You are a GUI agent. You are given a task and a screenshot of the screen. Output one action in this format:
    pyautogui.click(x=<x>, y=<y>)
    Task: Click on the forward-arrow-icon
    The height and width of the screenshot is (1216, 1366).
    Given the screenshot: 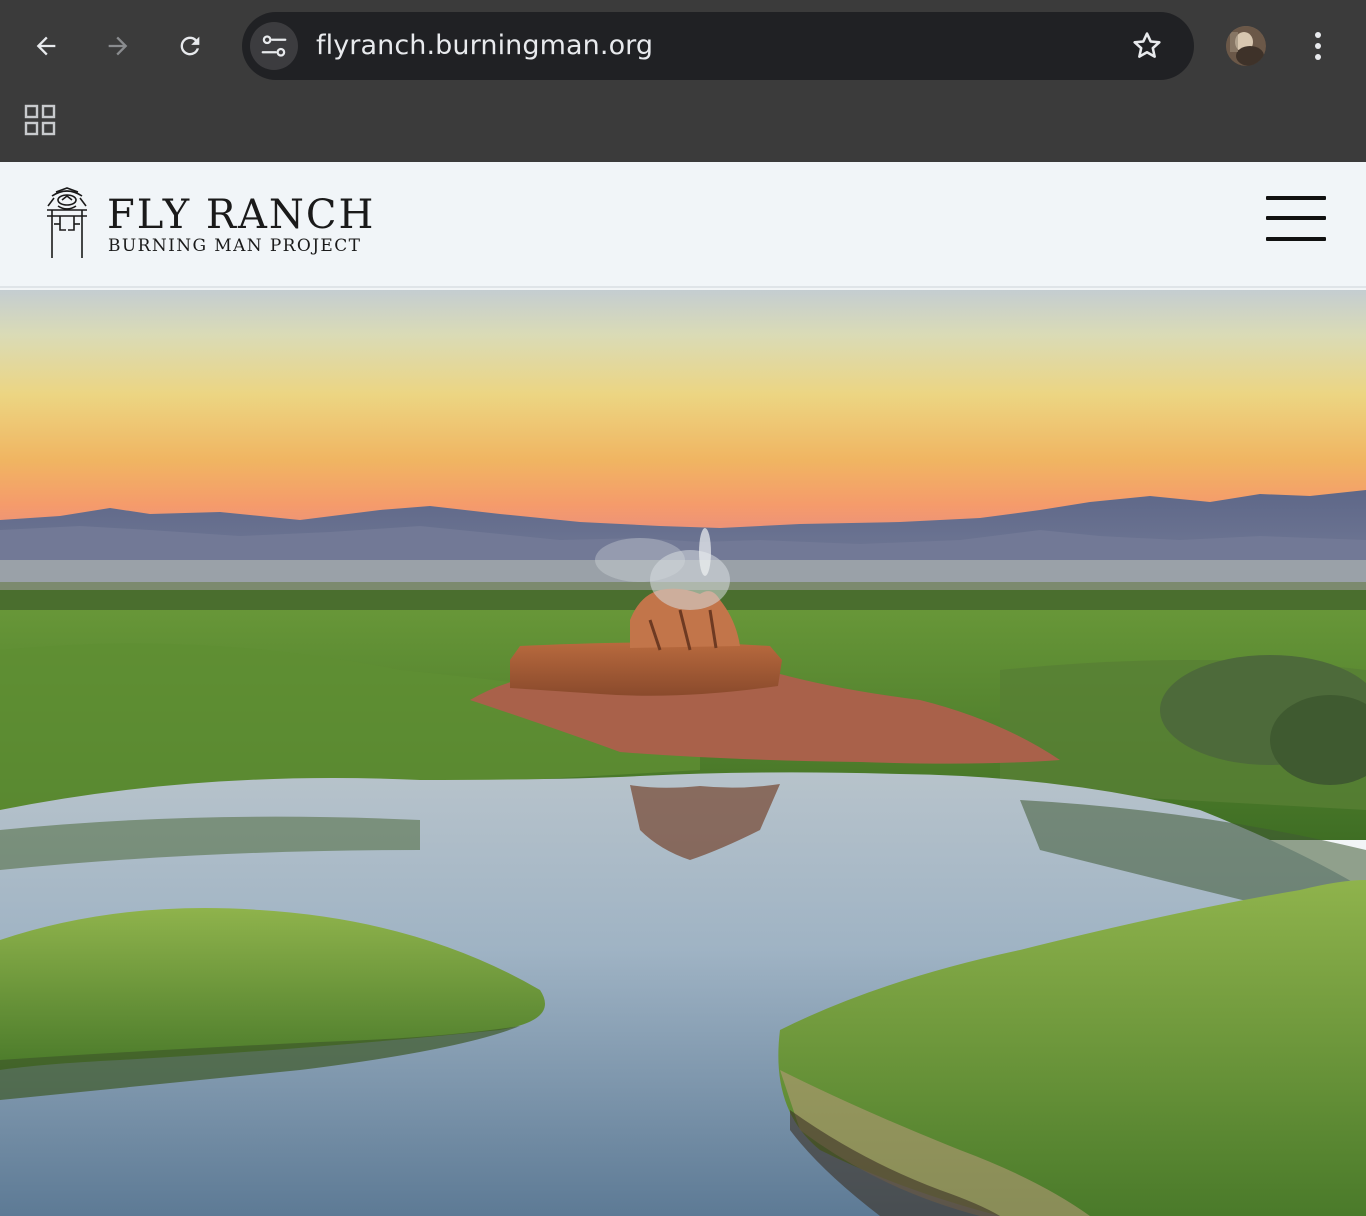 What is the action you would take?
    pyautogui.click(x=118, y=46)
    